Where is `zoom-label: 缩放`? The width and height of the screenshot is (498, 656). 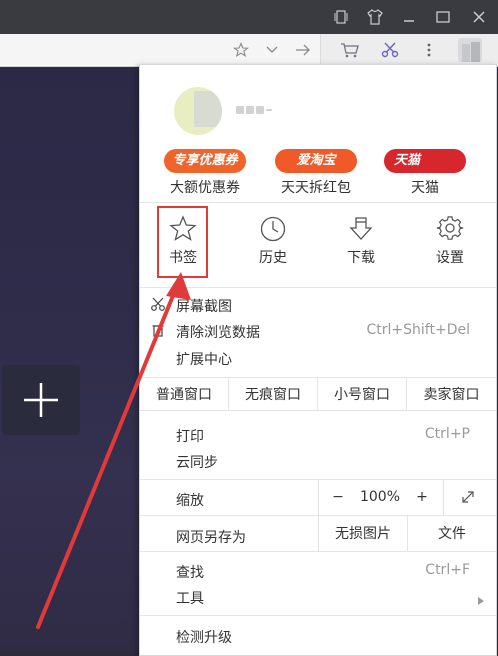 zoom-label: 缩放 is located at coordinates (190, 501).